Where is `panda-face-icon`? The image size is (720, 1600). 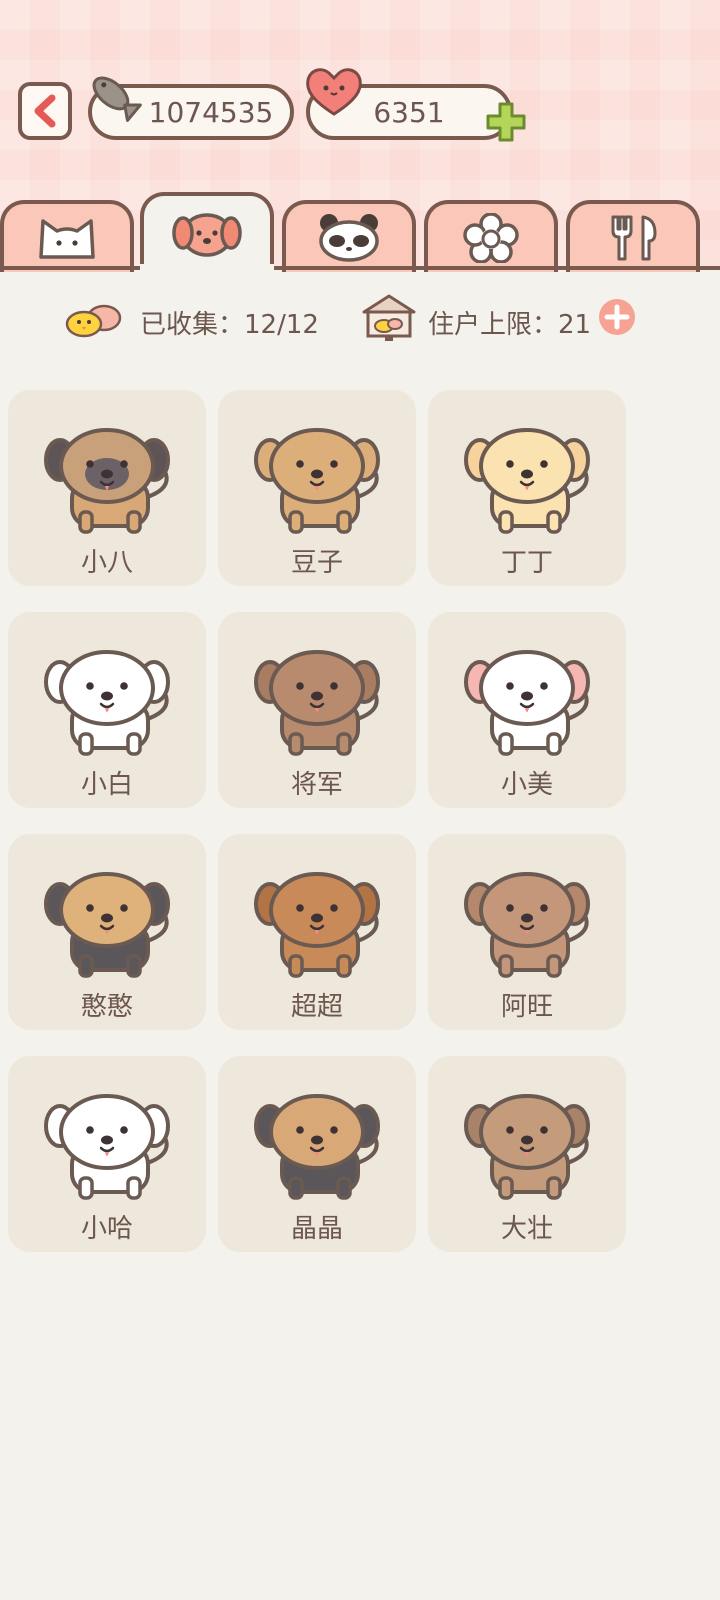 panda-face-icon is located at coordinates (349, 238).